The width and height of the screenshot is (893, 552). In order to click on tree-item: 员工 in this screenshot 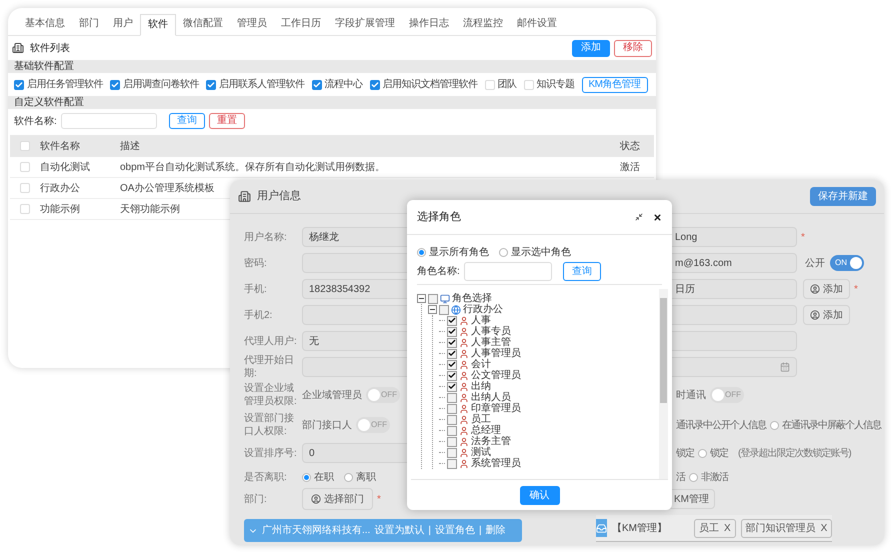, I will do `click(481, 419)`.